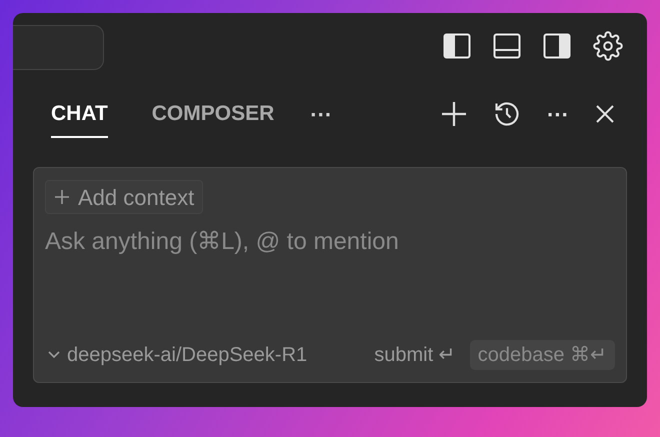 This screenshot has width=660, height=437. What do you see at coordinates (415, 355) in the screenshot?
I see `submit-button: submit ↵` at bounding box center [415, 355].